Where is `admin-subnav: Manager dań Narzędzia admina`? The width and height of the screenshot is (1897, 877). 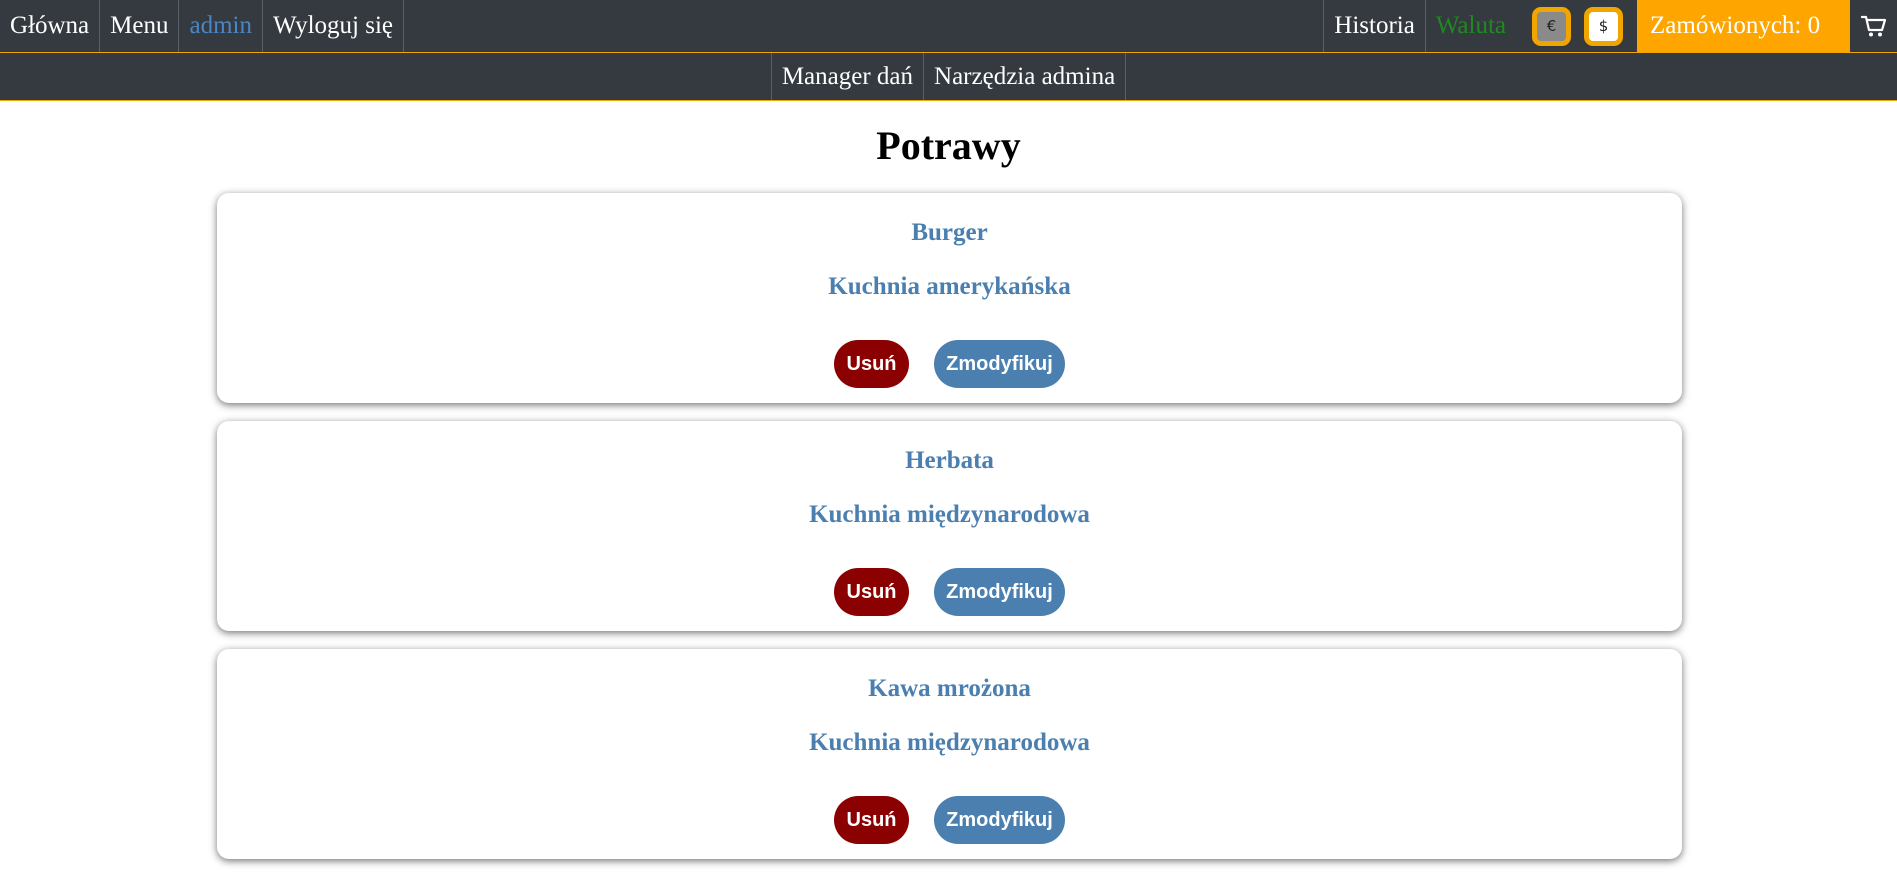
admin-subnav: Manager dań Narzędzia admina is located at coordinates (948, 77).